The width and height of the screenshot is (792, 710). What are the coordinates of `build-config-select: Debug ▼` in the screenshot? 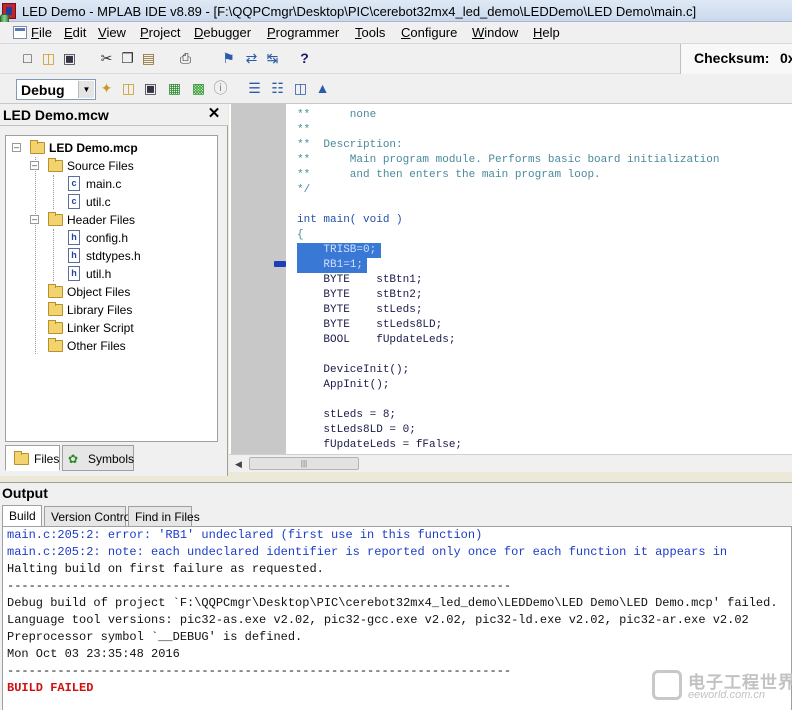 It's located at (56, 89).